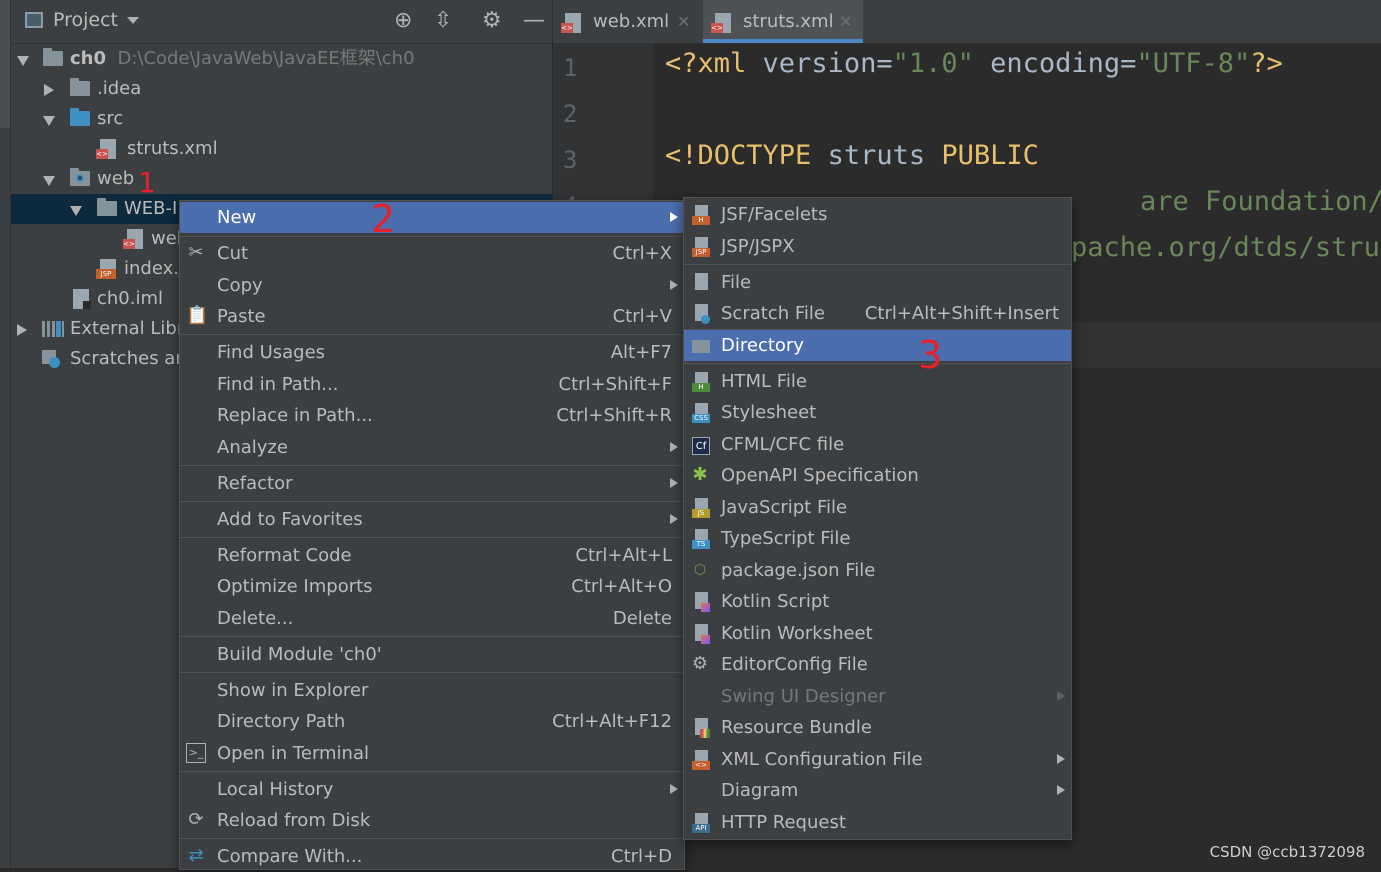 Image resolution: width=1381 pixels, height=872 pixels. I want to click on collapse-all-icon: ⇳, so click(443, 21).